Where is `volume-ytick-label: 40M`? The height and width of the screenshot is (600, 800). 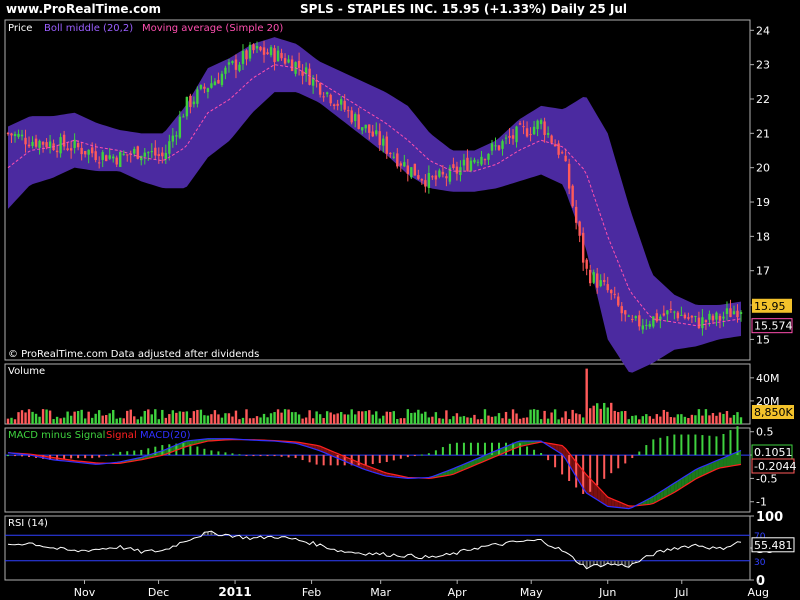 volume-ytick-label: 40M is located at coordinates (768, 378).